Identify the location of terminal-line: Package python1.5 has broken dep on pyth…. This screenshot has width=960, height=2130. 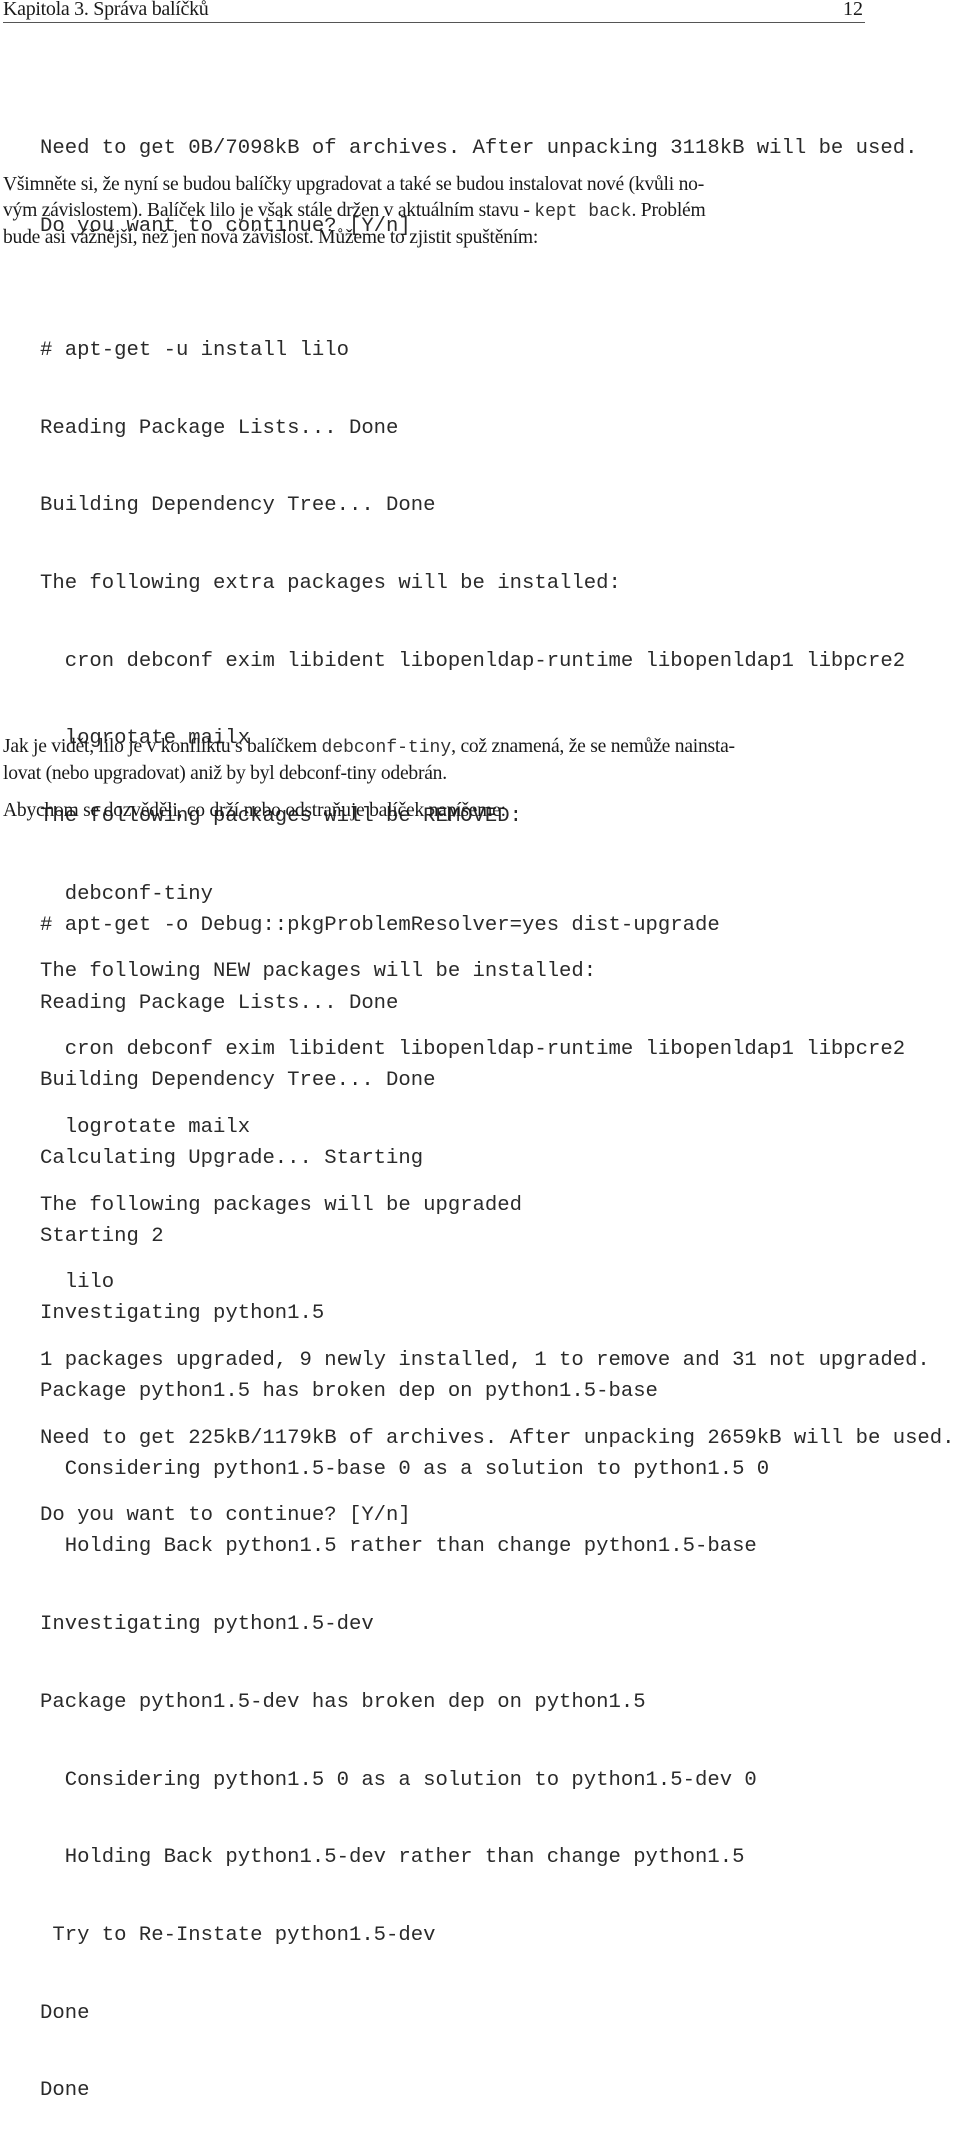
(349, 1392).